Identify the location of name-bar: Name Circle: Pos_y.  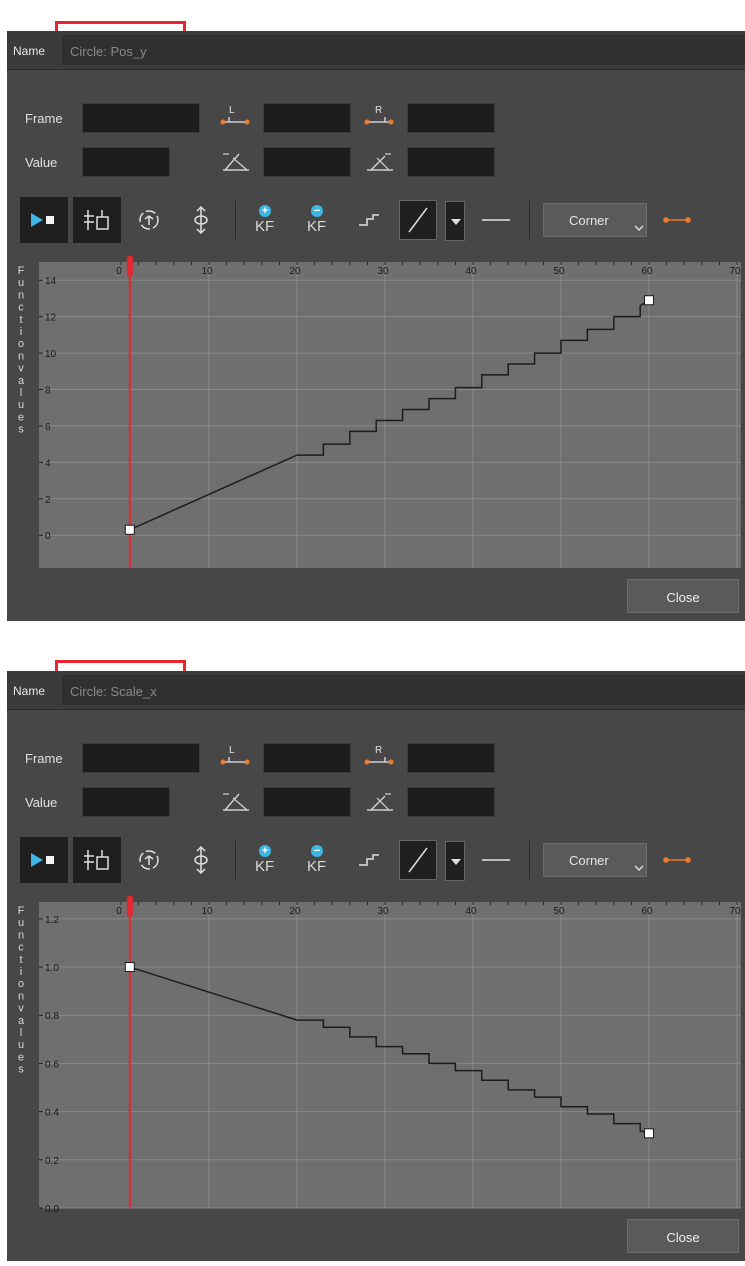
(376, 50).